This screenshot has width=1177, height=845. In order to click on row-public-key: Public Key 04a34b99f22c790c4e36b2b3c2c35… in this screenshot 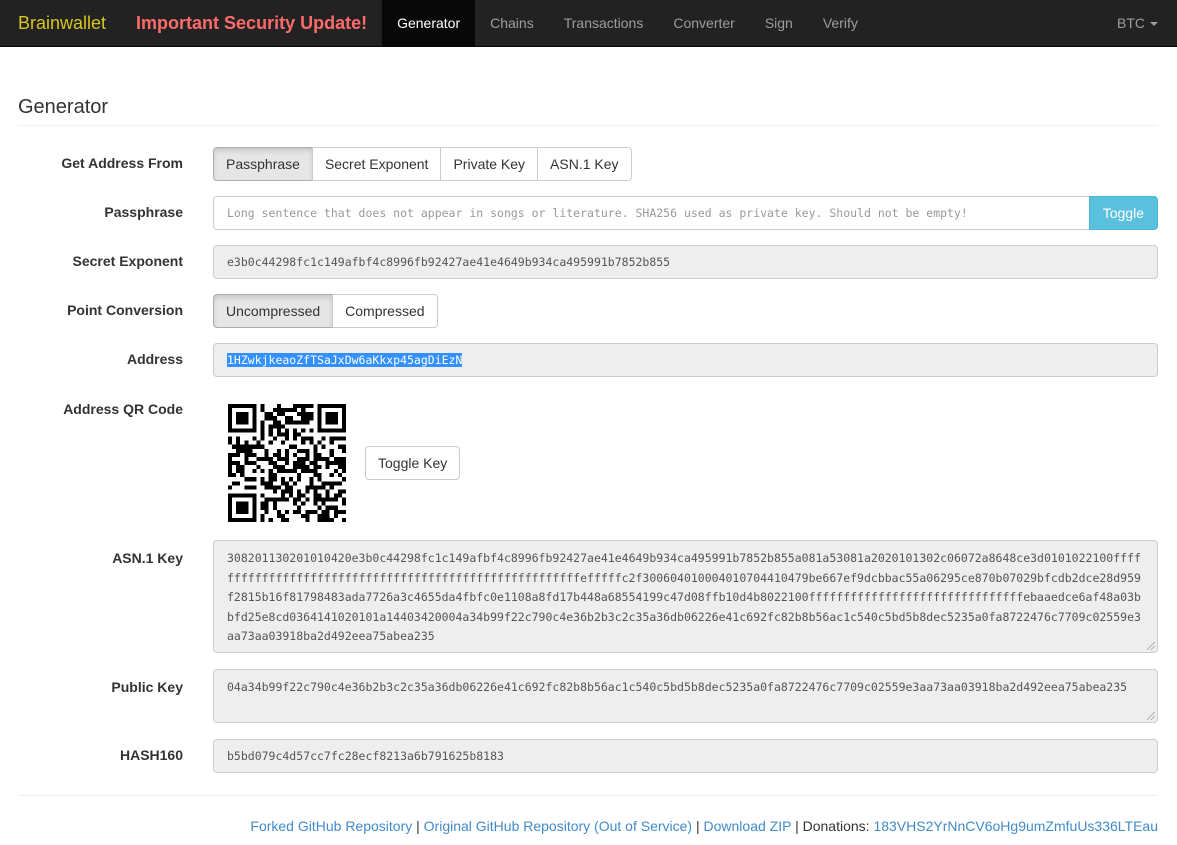, I will do `click(588, 696)`.